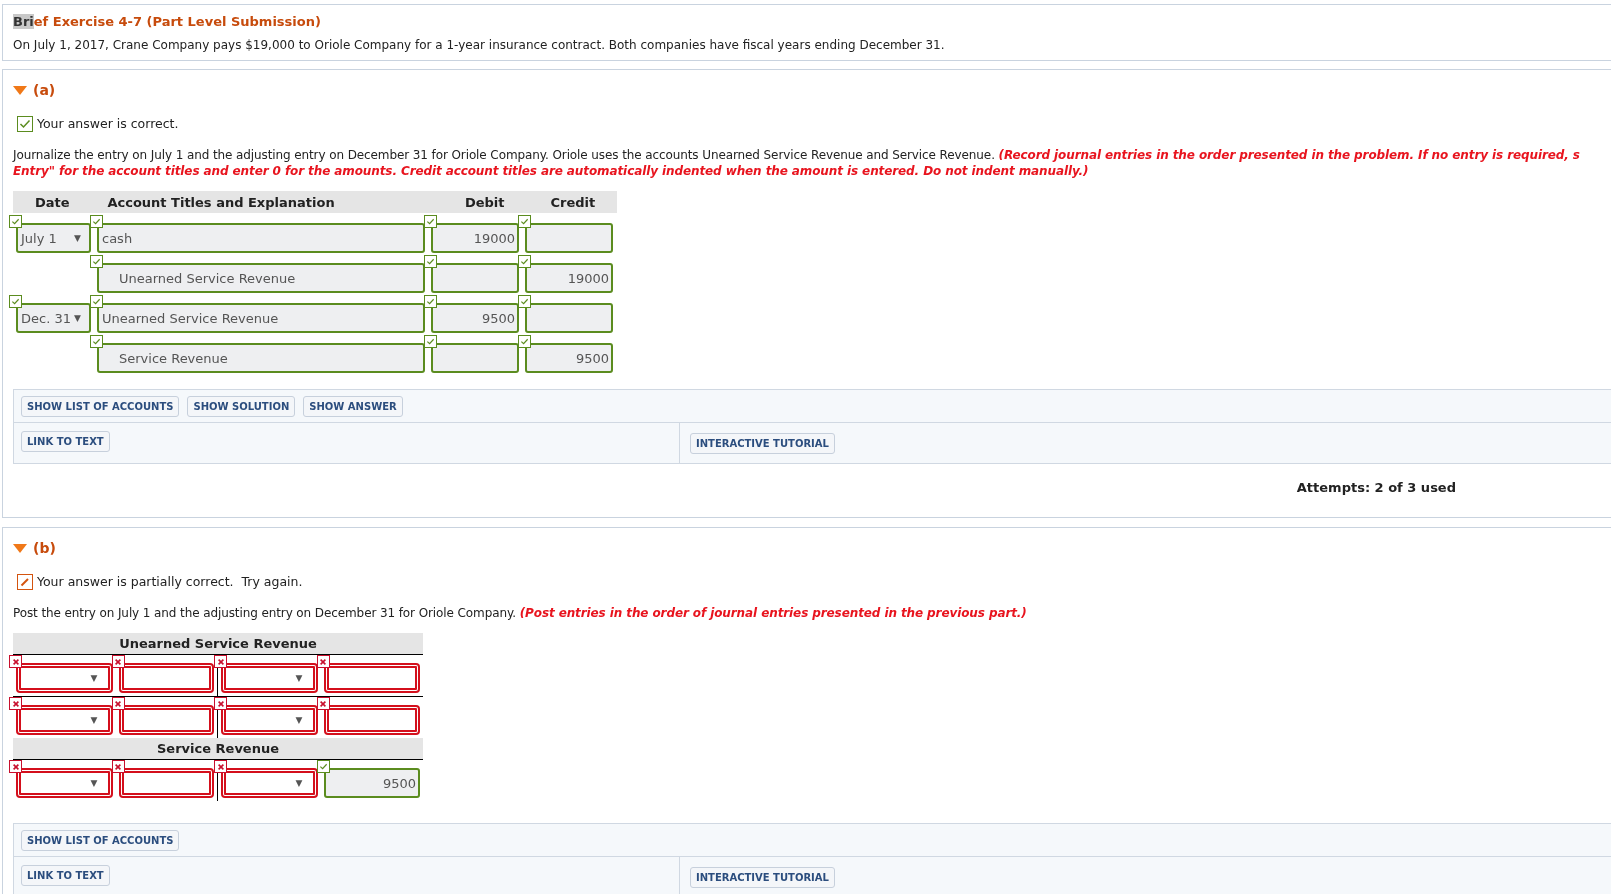  I want to click on part-label: (b), so click(44, 548).